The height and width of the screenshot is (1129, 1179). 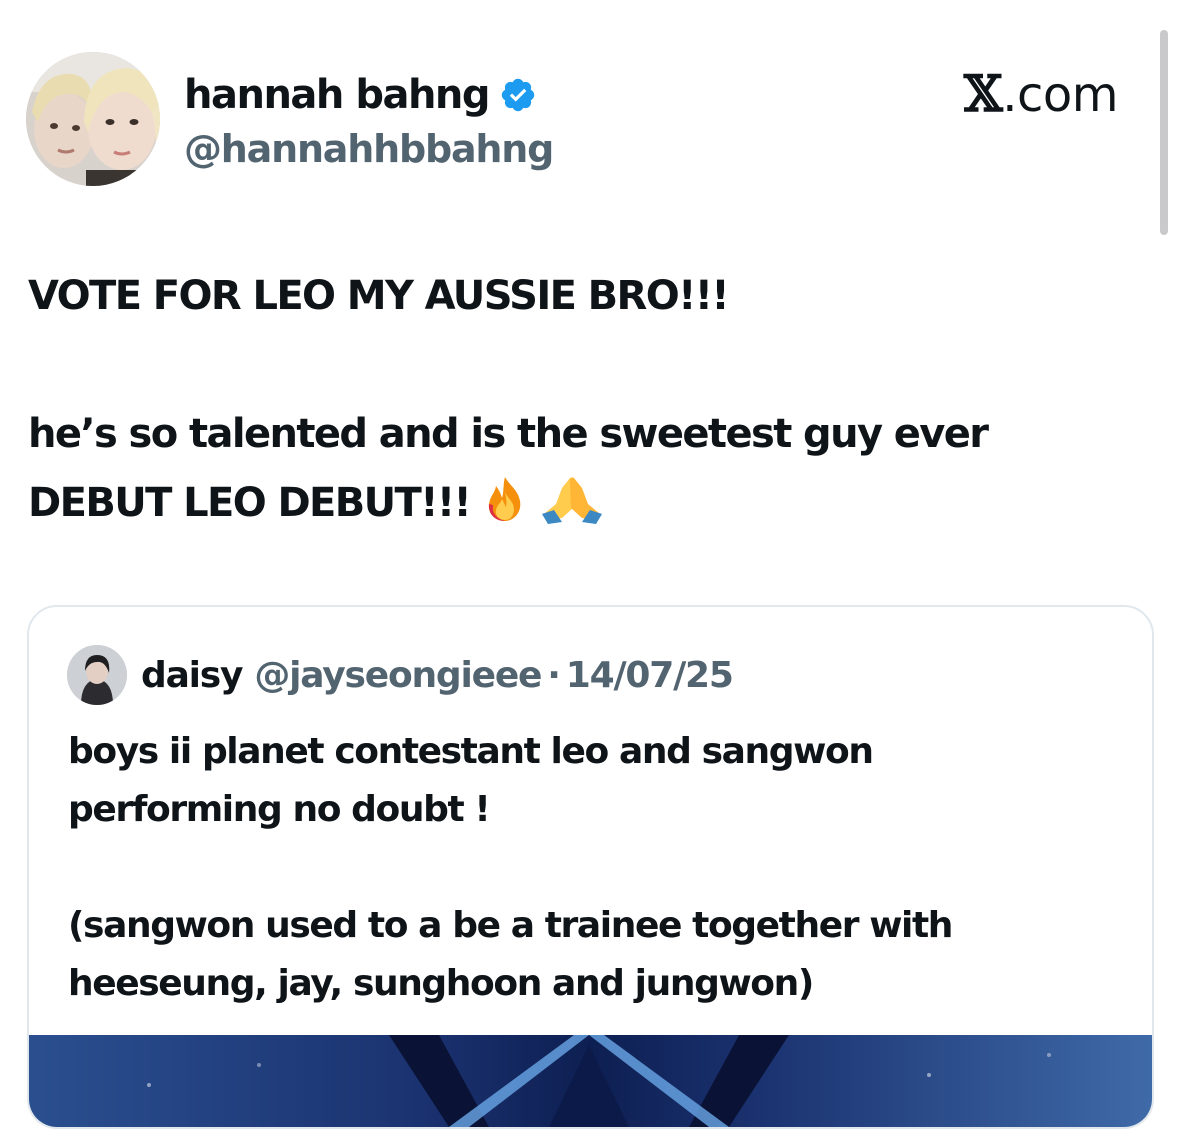 What do you see at coordinates (983, 93) in the screenshot?
I see `x-mark-icon: 𝕏` at bounding box center [983, 93].